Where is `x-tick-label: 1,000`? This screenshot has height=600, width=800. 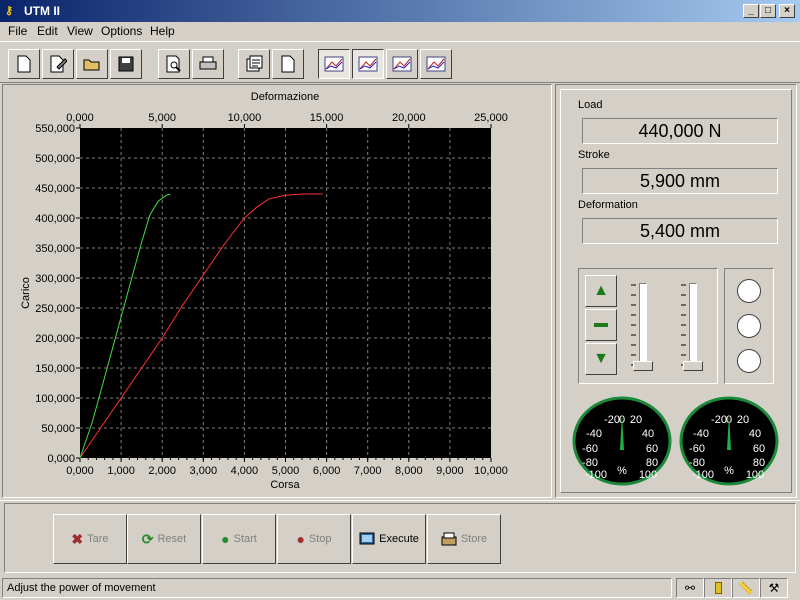 x-tick-label: 1,000 is located at coordinates (121, 471).